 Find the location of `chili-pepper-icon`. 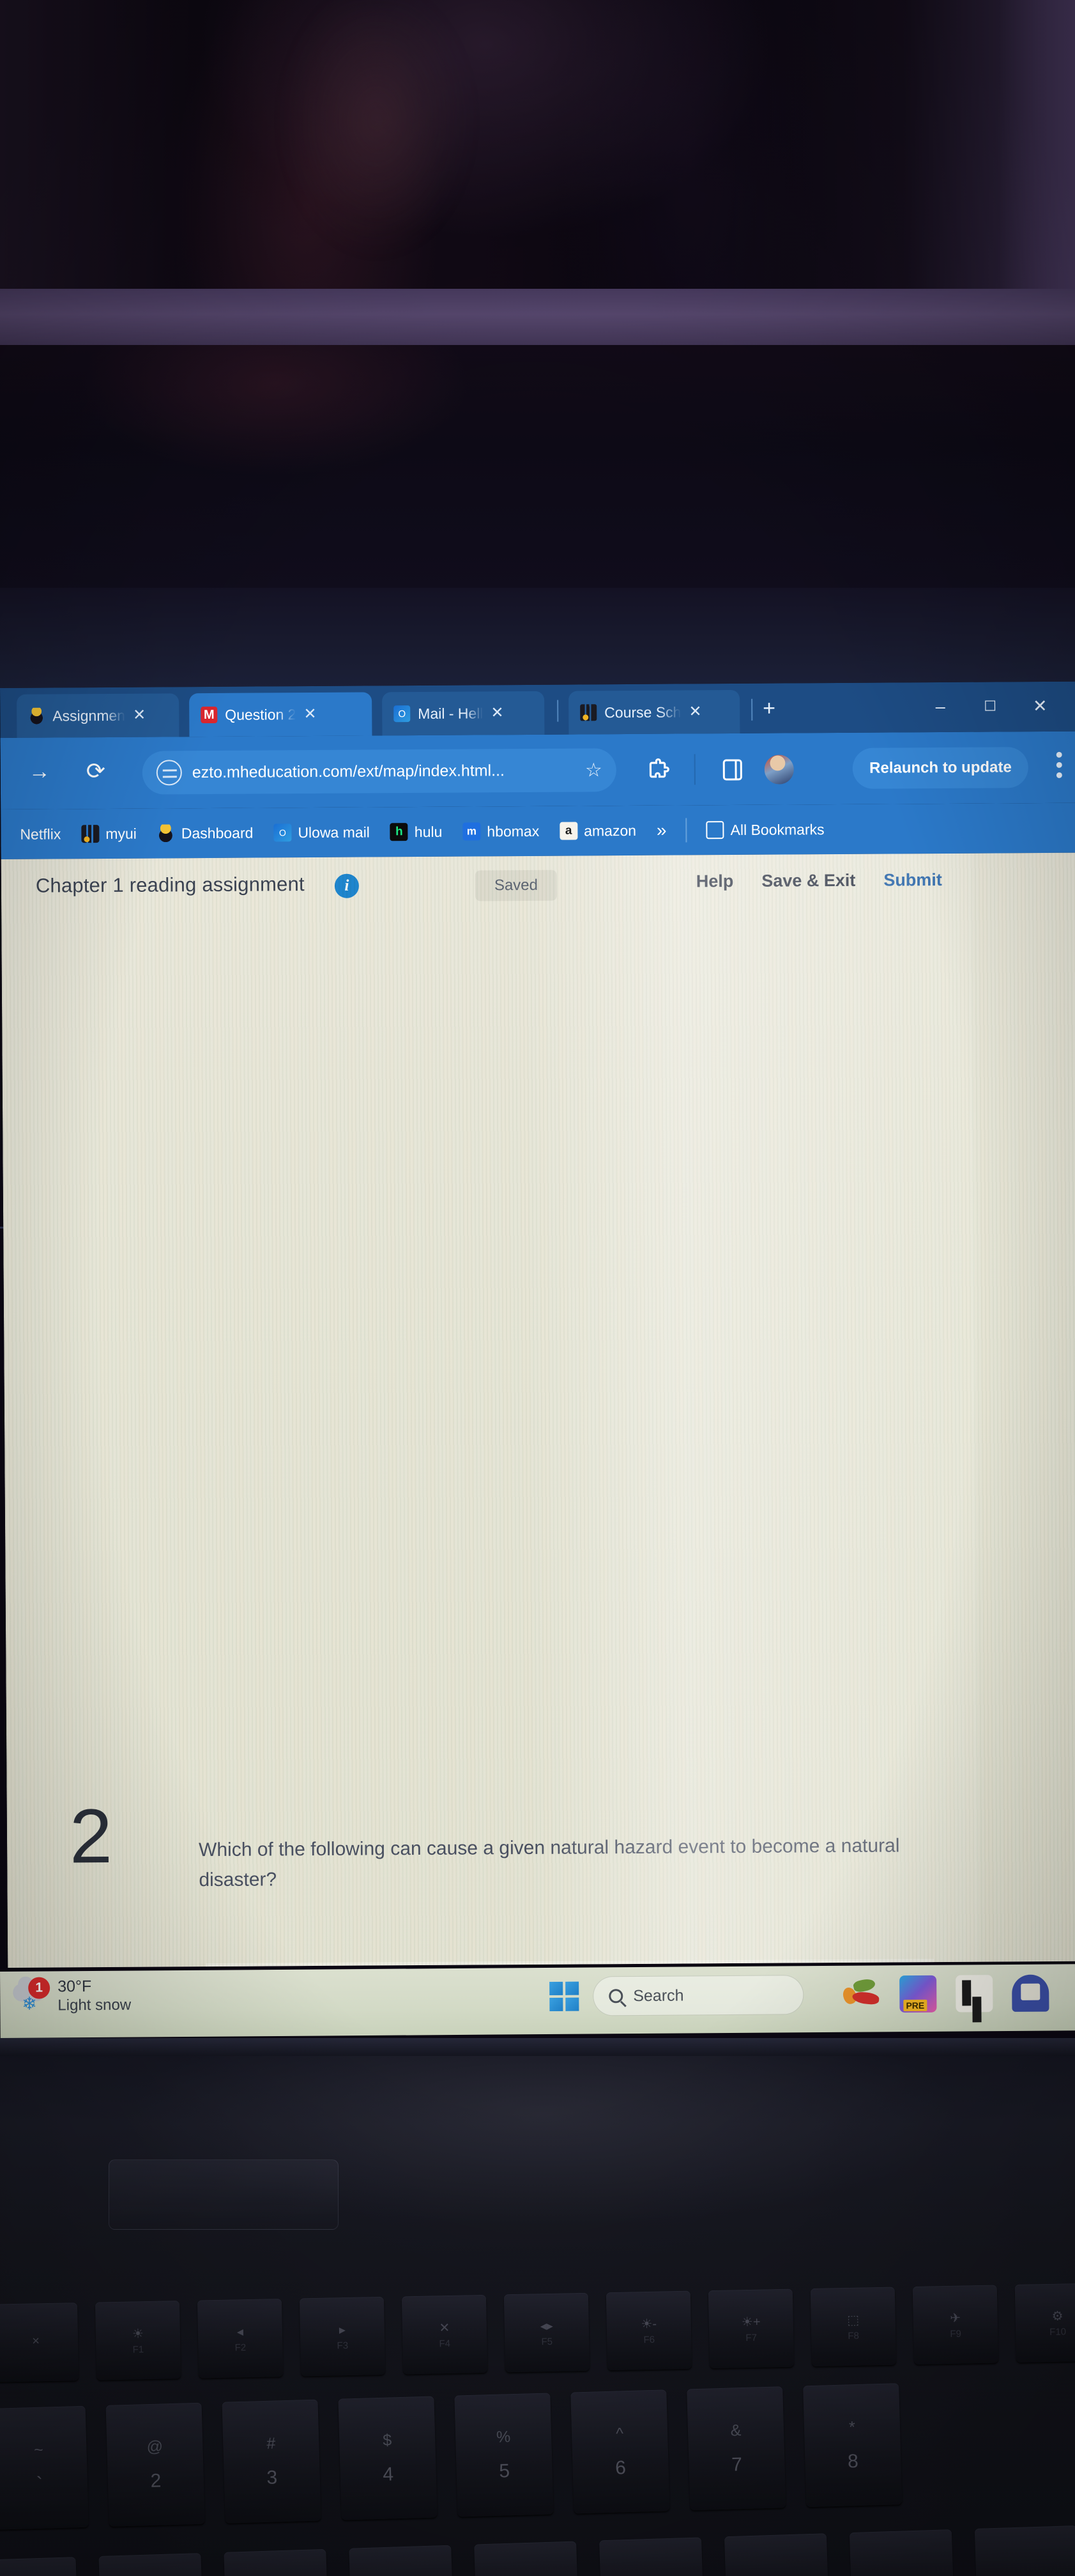

chili-pepper-icon is located at coordinates (860, 1993).